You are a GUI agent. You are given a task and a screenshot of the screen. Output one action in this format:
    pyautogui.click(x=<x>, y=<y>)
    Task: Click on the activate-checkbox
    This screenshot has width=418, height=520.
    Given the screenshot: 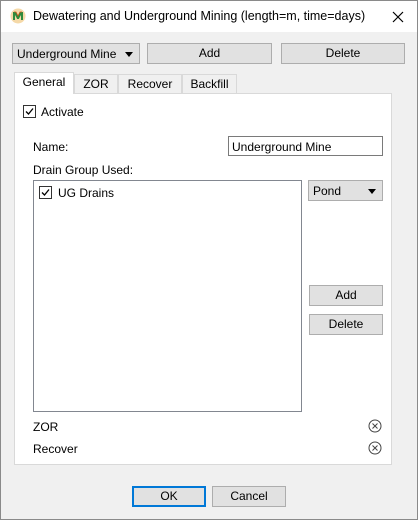 What is the action you would take?
    pyautogui.click(x=29, y=111)
    